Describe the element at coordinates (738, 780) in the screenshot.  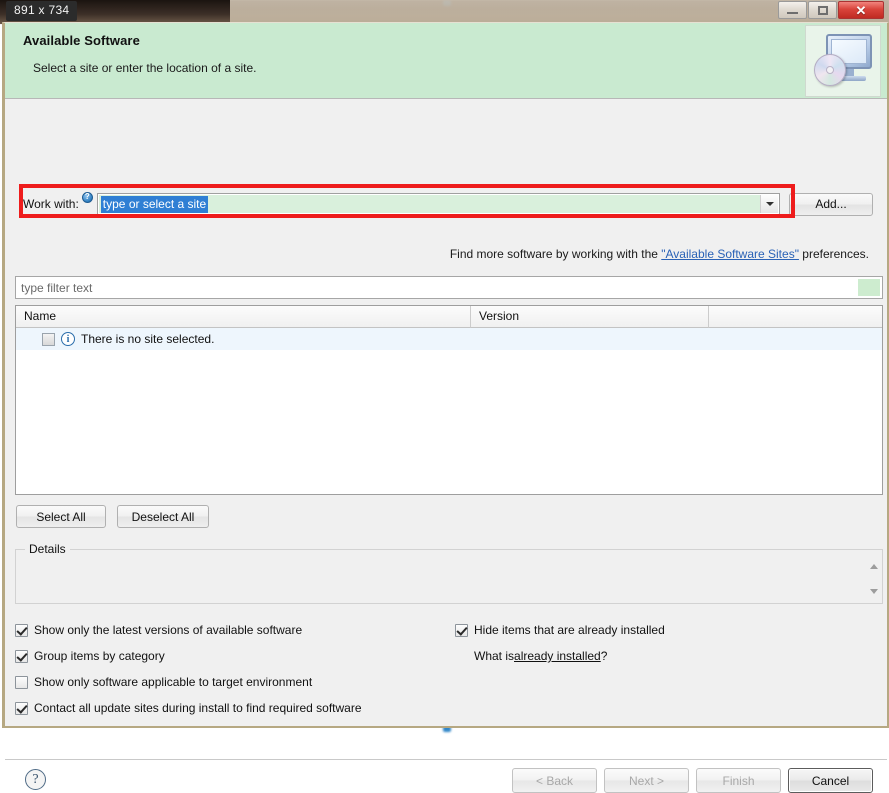
I see `finish-button: Finish` at that location.